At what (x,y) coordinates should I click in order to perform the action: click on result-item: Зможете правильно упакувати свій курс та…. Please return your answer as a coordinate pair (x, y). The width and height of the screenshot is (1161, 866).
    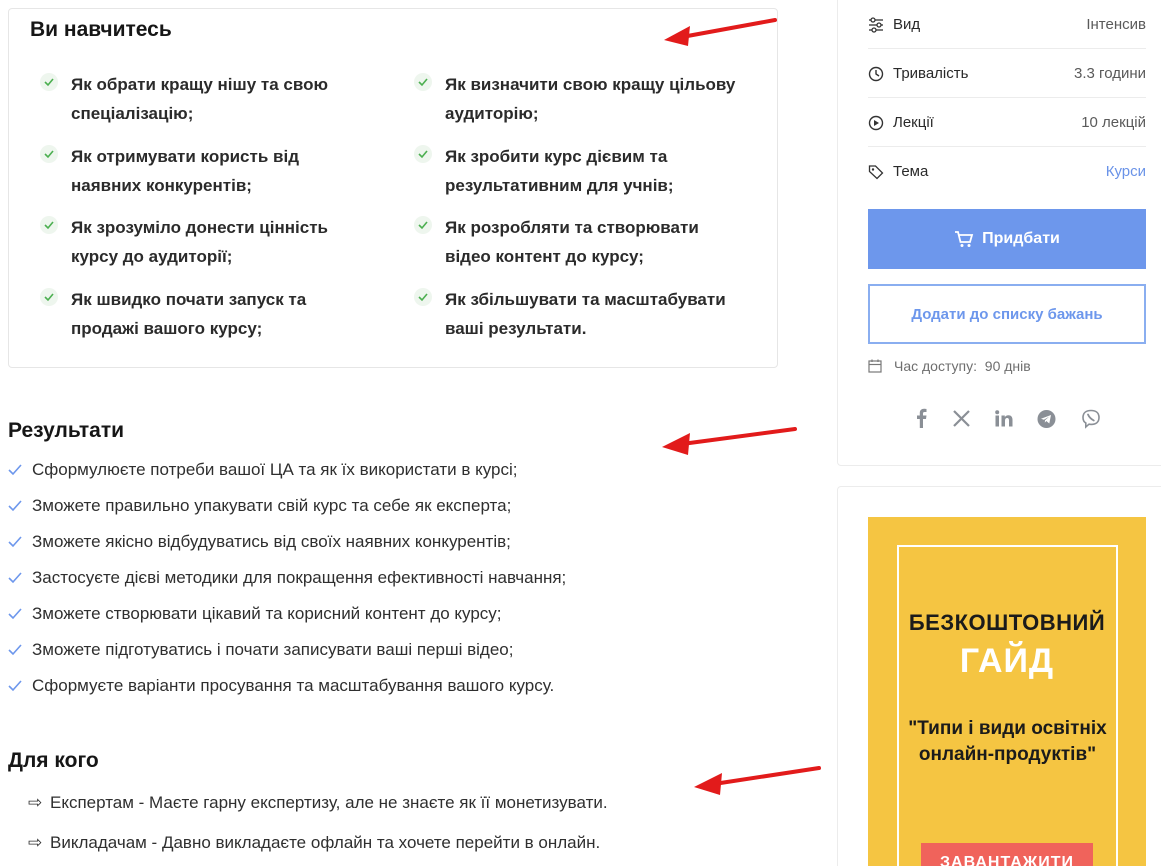
    Looking at the image, I should click on (259, 506).